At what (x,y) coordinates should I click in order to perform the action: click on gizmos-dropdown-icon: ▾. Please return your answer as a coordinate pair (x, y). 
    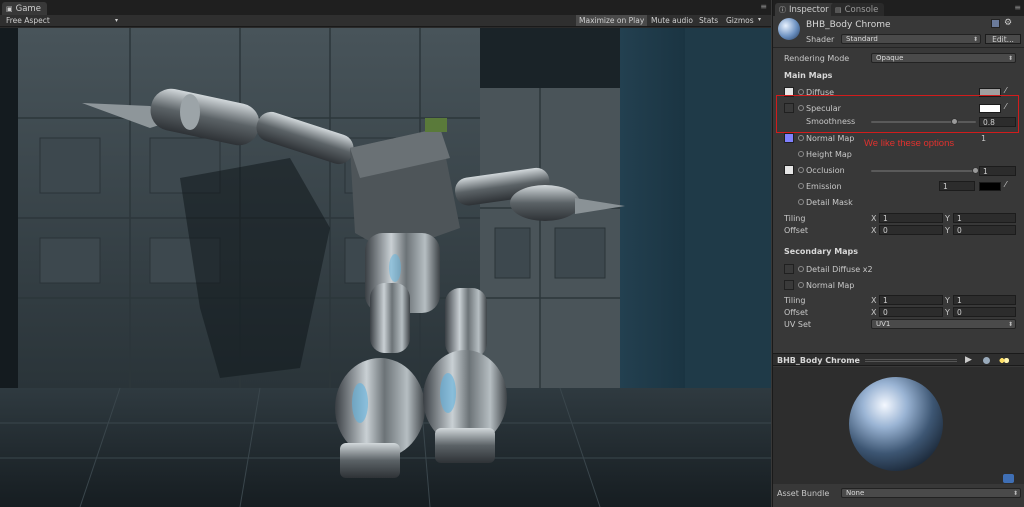
    Looking at the image, I should click on (759, 19).